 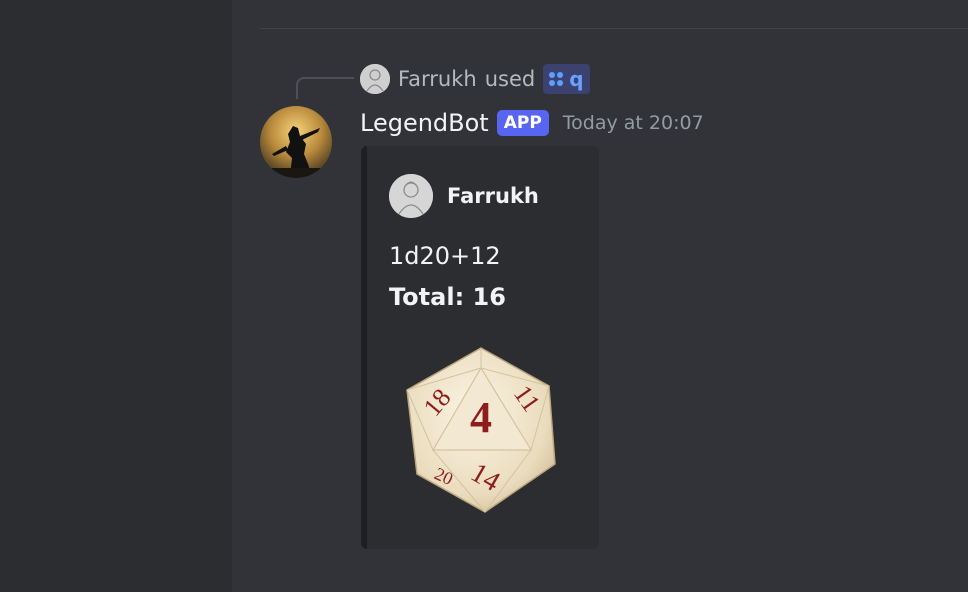 I want to click on embed-description: 1d20+12 Total: 16, so click(x=447, y=277).